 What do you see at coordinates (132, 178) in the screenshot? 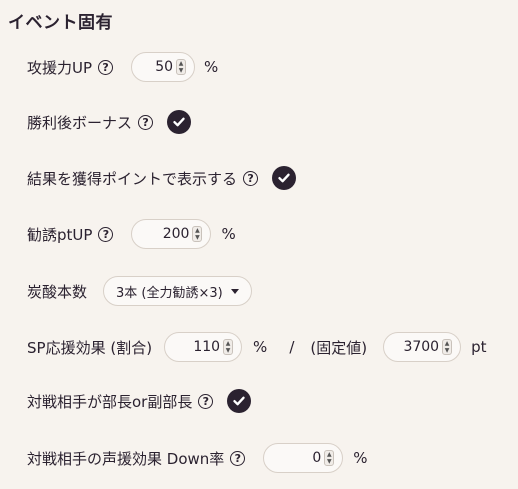
I see `show-points-label: 結果を獲得ポイントで表示する` at bounding box center [132, 178].